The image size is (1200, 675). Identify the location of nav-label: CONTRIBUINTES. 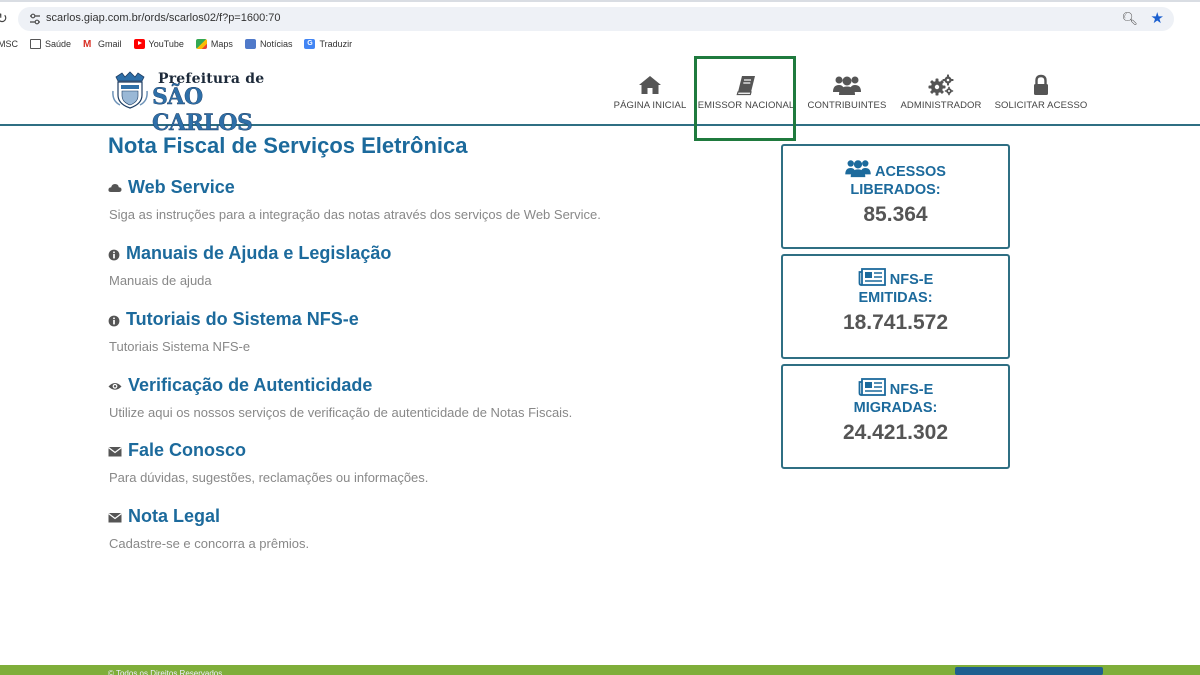
(847, 105).